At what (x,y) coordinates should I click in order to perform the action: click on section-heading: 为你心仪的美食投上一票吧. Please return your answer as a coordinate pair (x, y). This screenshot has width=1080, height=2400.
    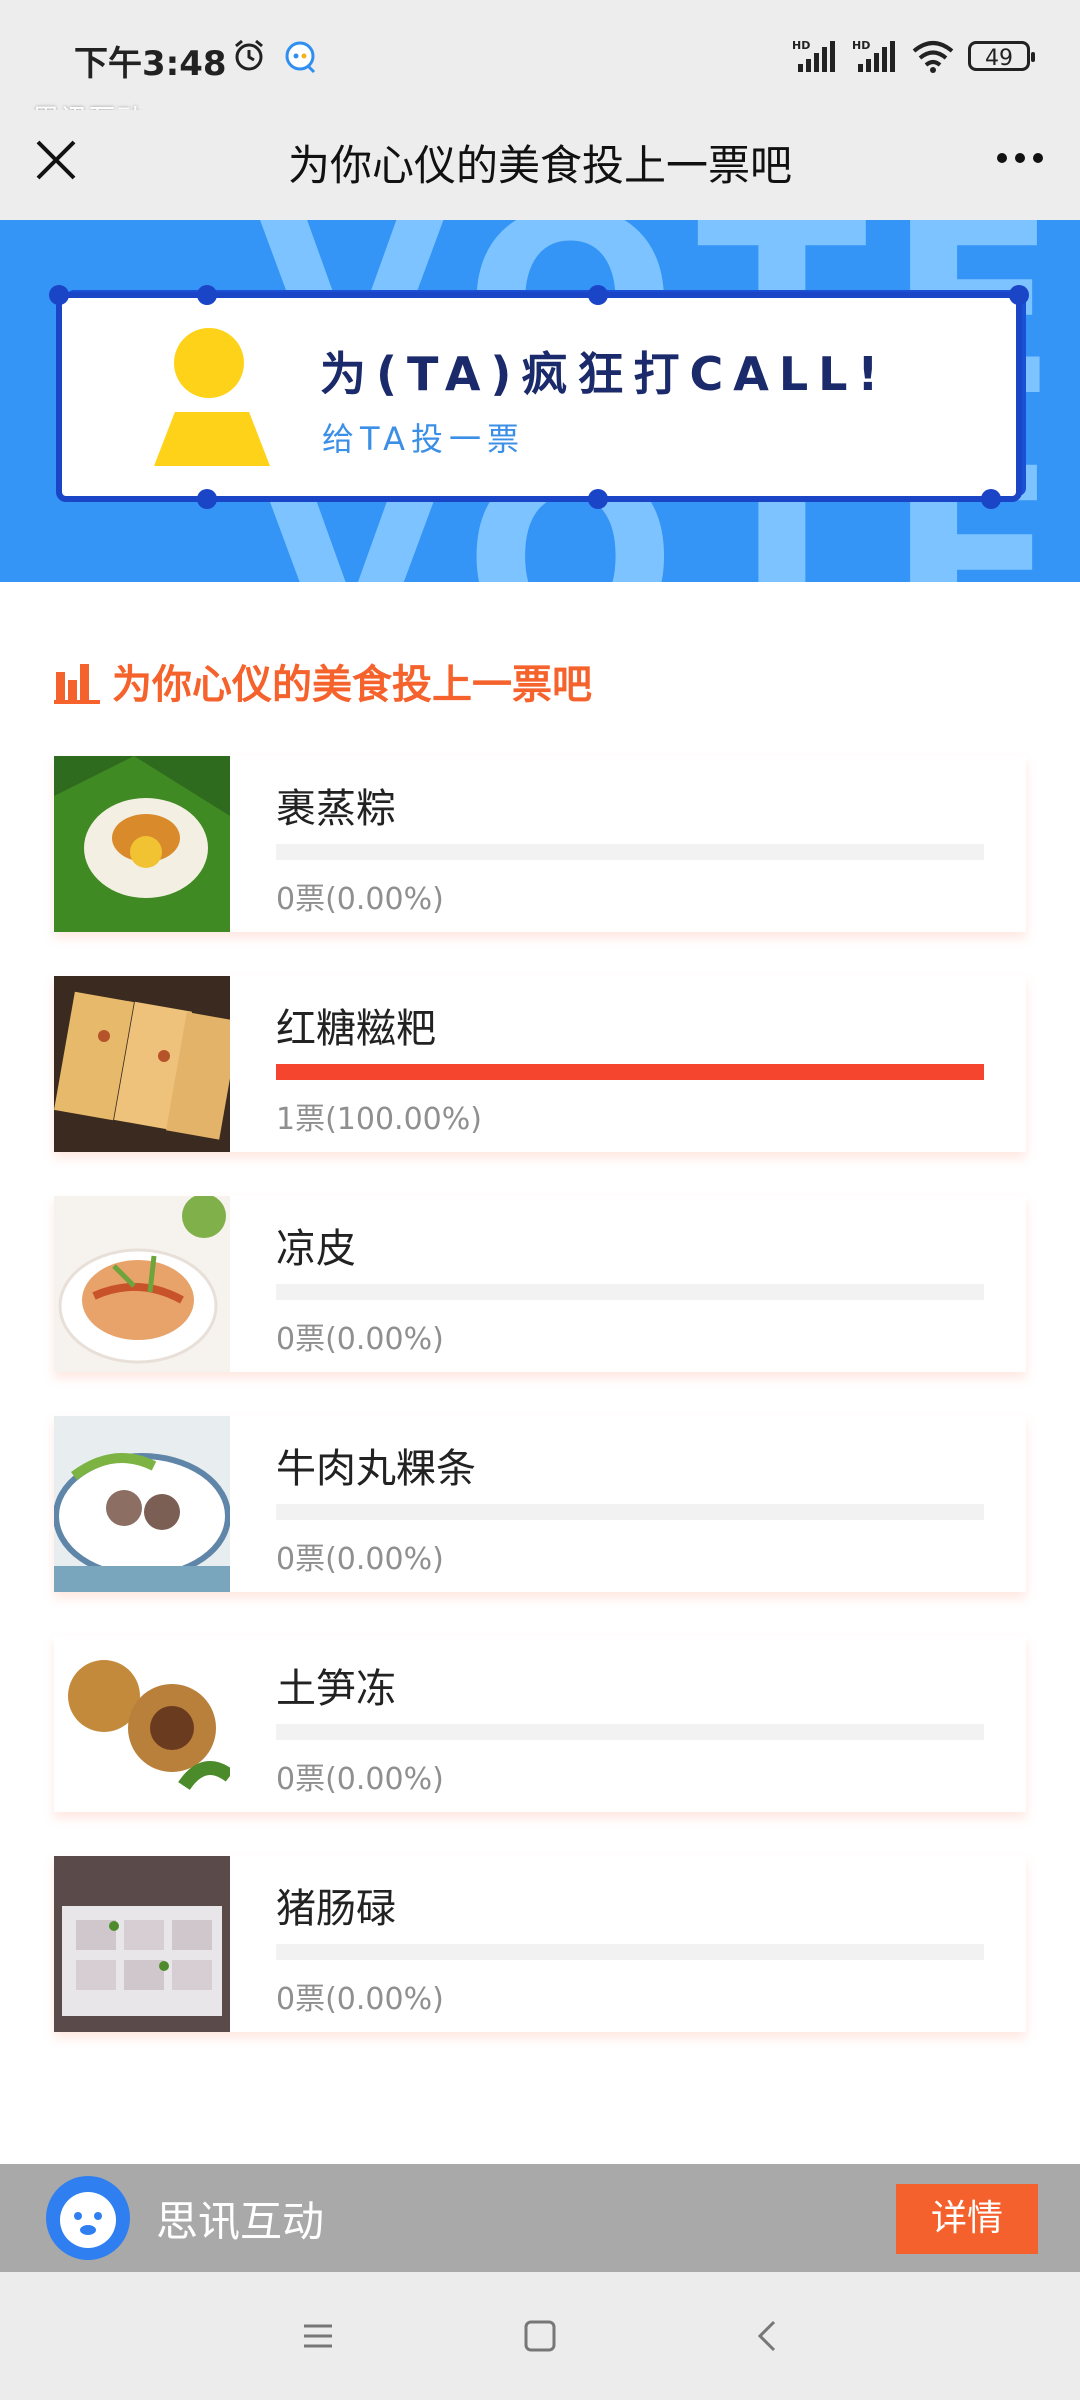
    Looking at the image, I should click on (323, 681).